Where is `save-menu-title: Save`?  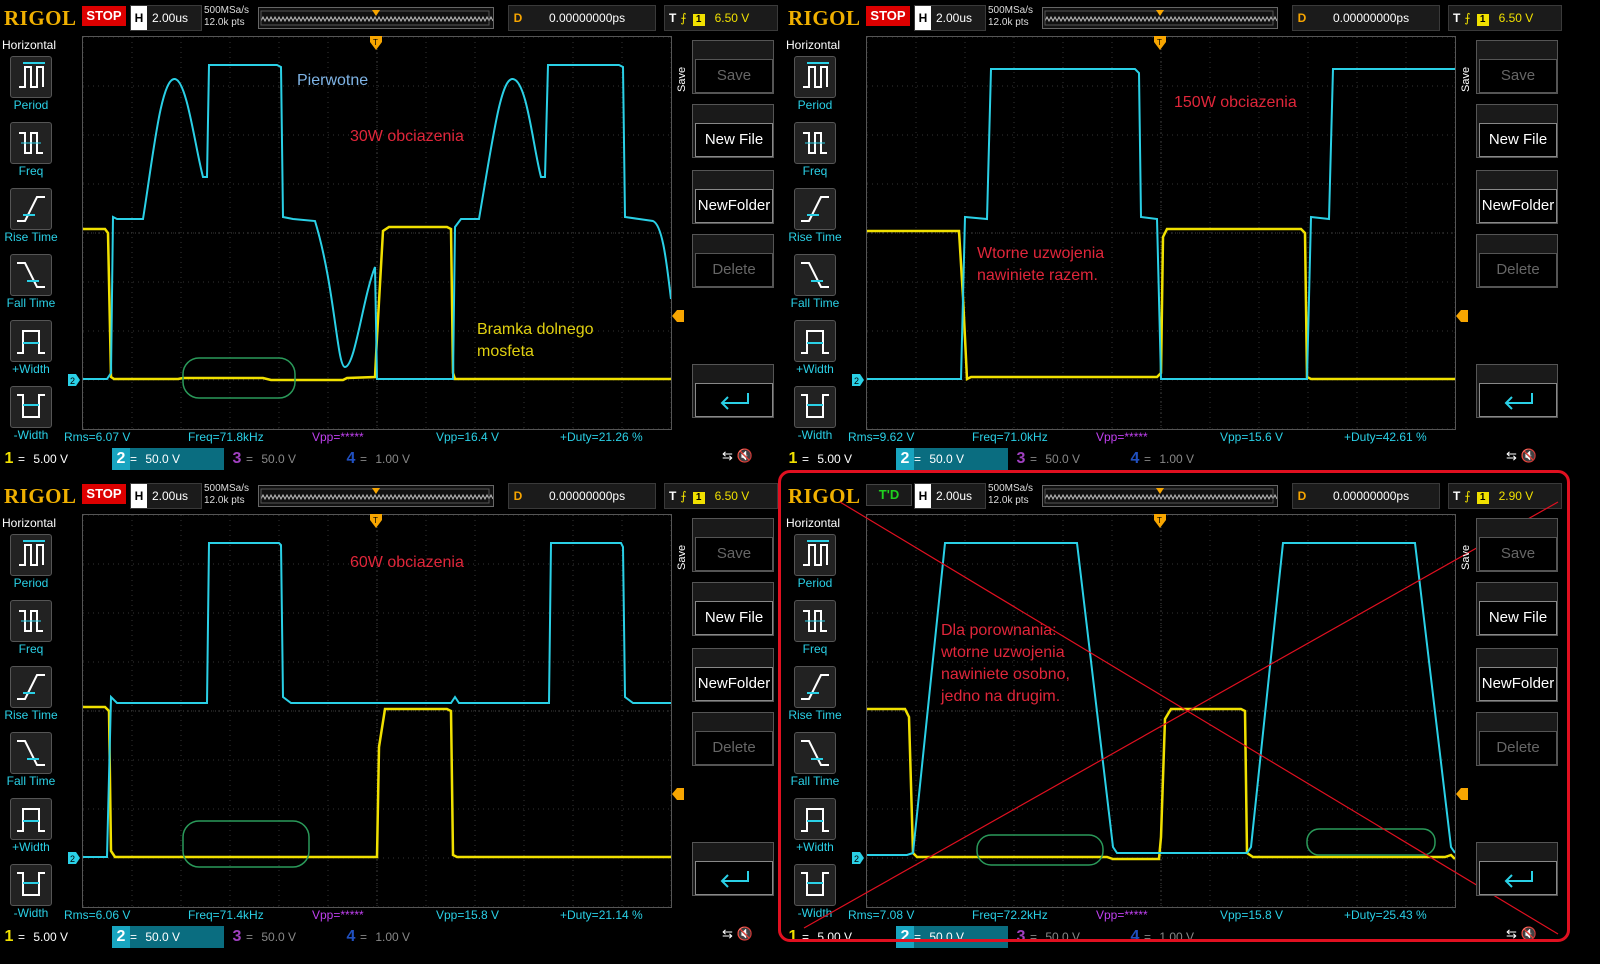
save-menu-title: Save is located at coordinates (682, 79).